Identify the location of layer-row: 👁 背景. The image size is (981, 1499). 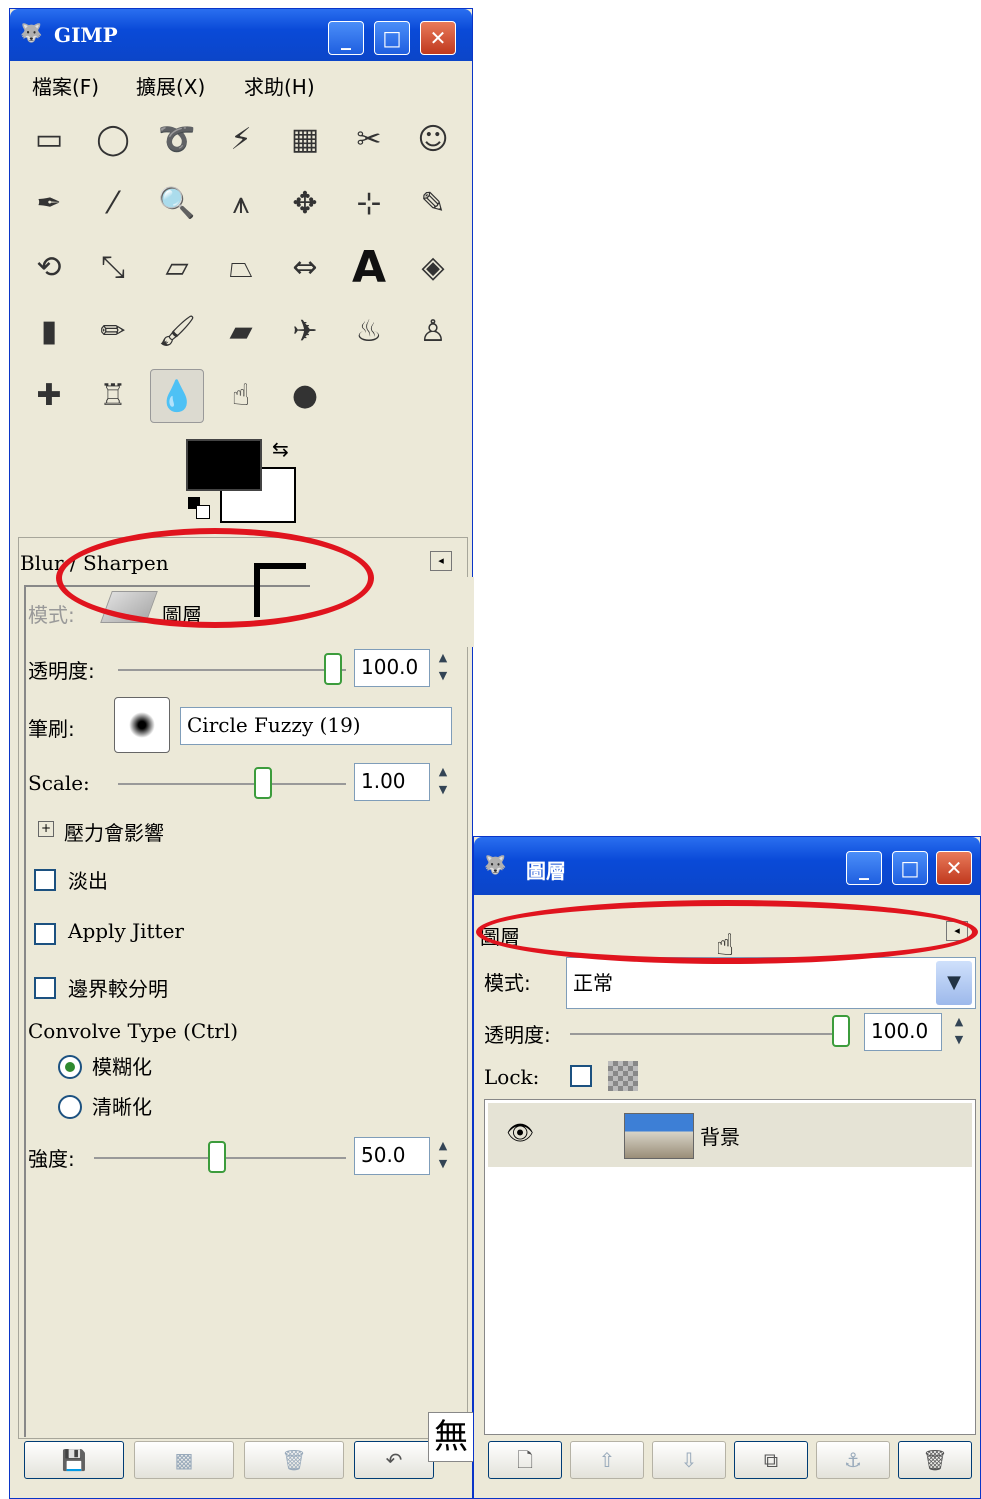
(730, 1135).